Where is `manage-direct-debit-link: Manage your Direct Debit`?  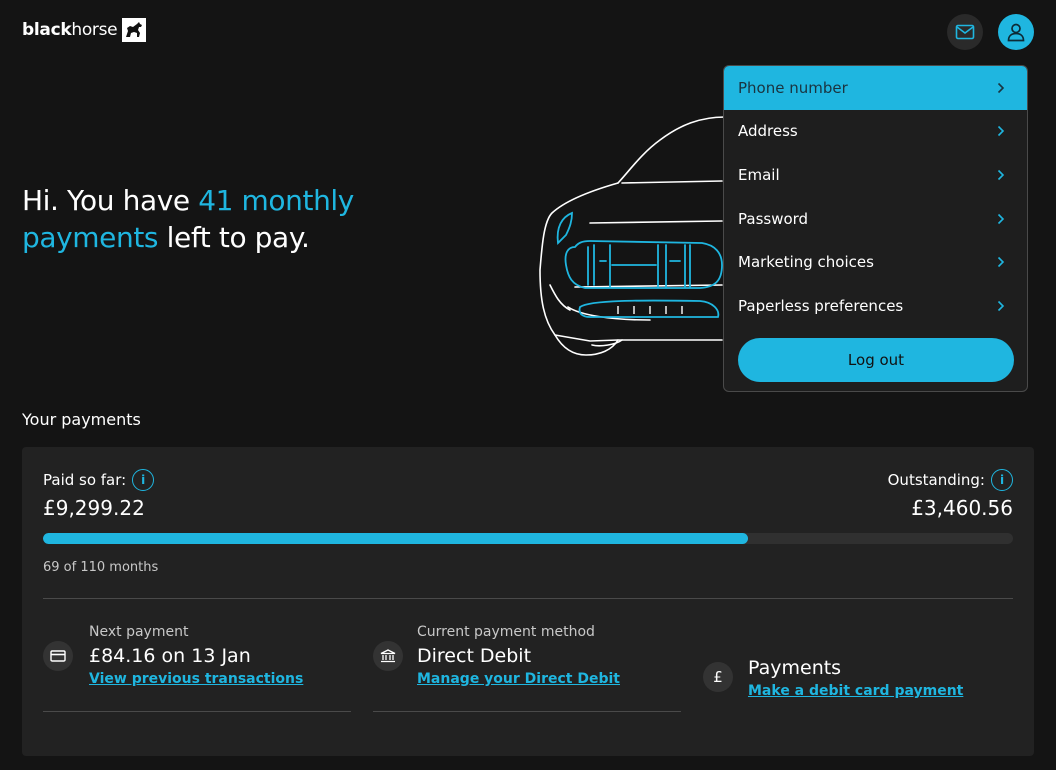
manage-direct-debit-link: Manage your Direct Debit is located at coordinates (518, 679).